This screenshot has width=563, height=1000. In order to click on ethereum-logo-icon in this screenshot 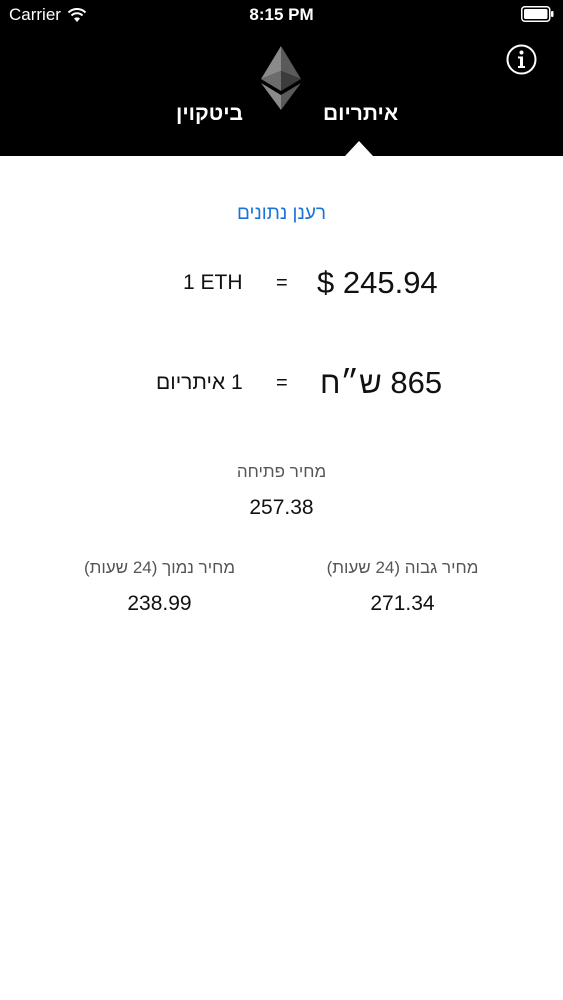, I will do `click(281, 78)`.